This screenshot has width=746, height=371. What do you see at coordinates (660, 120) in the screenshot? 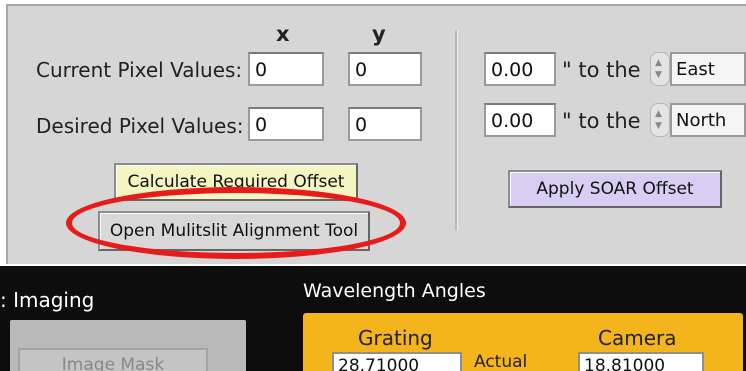
I see `north-direction-spinner: ▲ ▼` at bounding box center [660, 120].